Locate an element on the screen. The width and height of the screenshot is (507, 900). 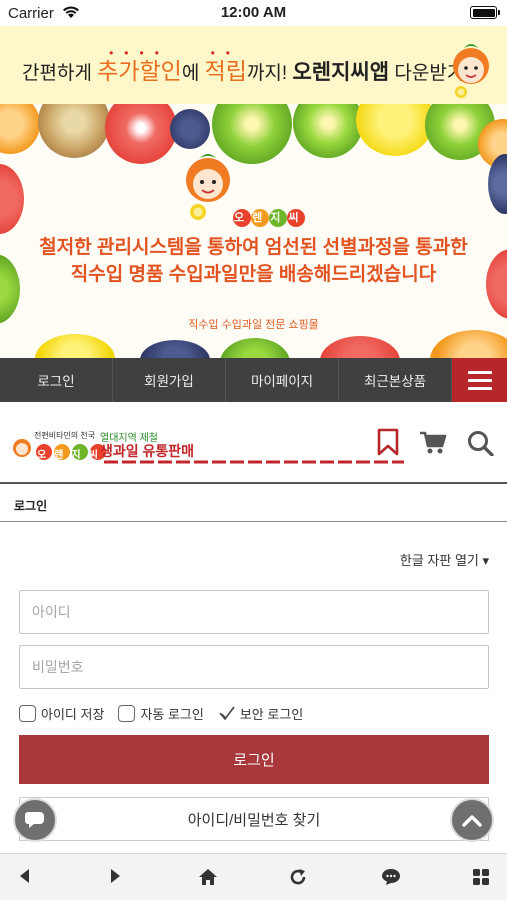
promo-highlight-discount: 추가할인 is located at coordinates (139, 71).